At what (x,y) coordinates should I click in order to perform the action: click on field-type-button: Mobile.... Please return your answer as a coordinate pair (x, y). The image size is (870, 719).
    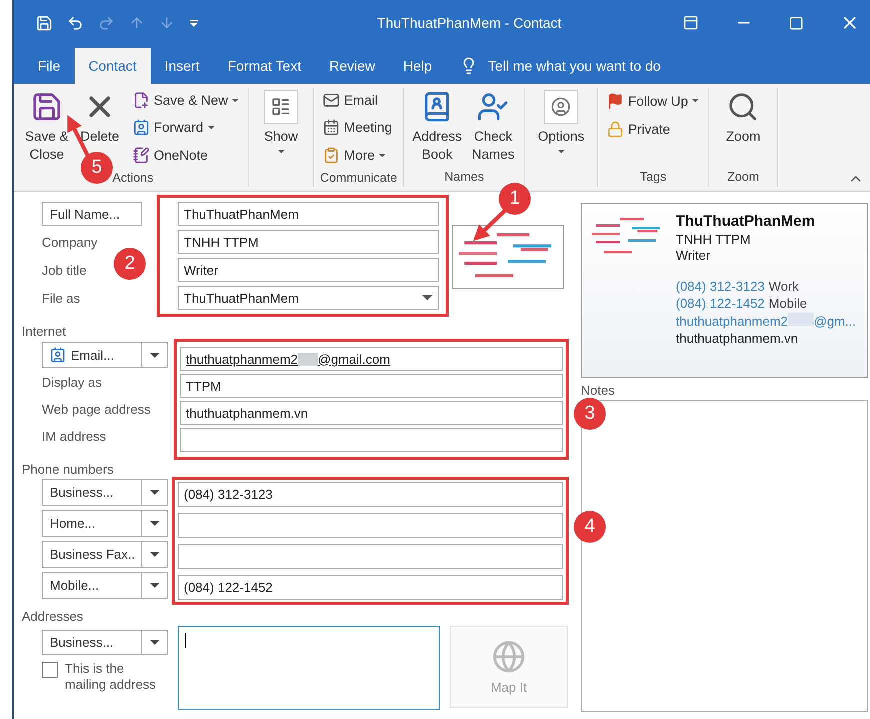
    Looking at the image, I should click on (92, 585).